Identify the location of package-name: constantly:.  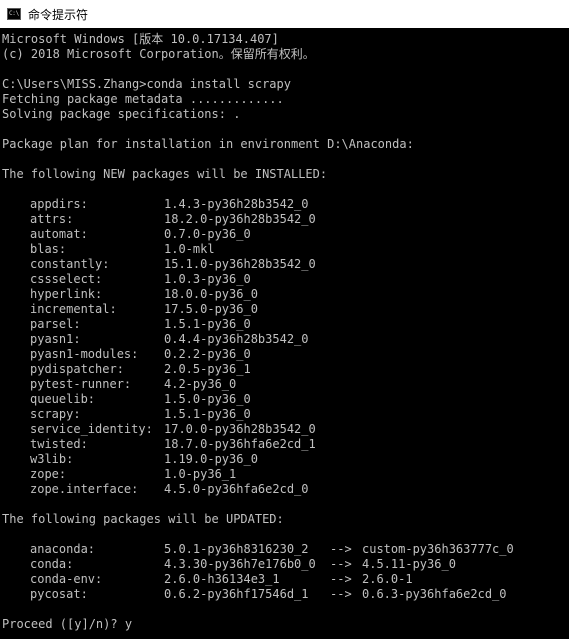
(70, 264).